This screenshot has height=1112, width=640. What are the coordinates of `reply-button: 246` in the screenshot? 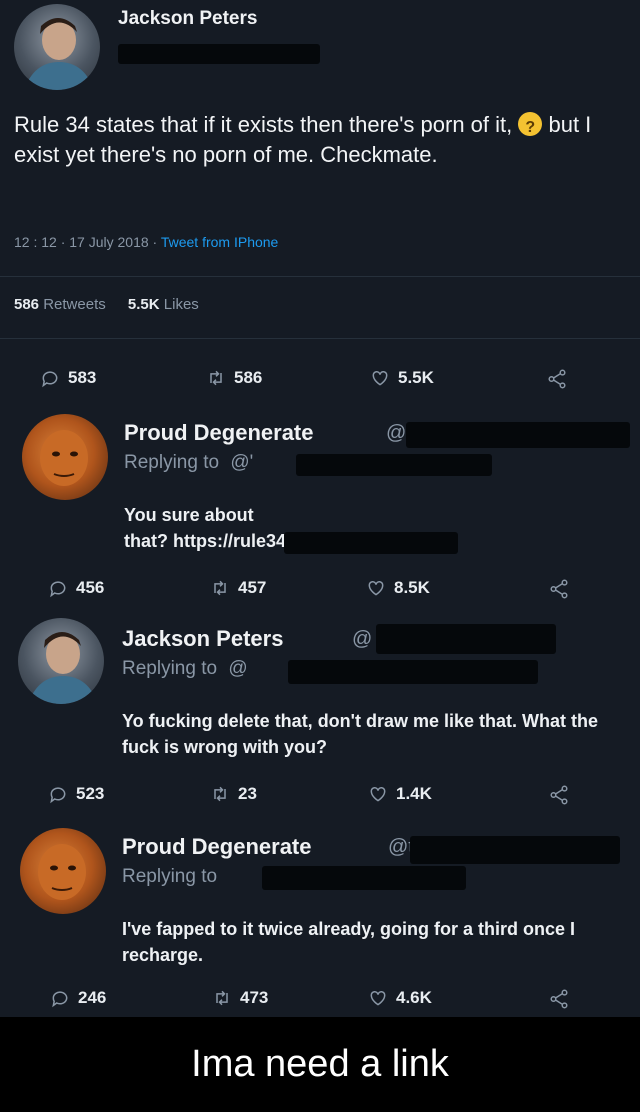 It's located at (78, 998).